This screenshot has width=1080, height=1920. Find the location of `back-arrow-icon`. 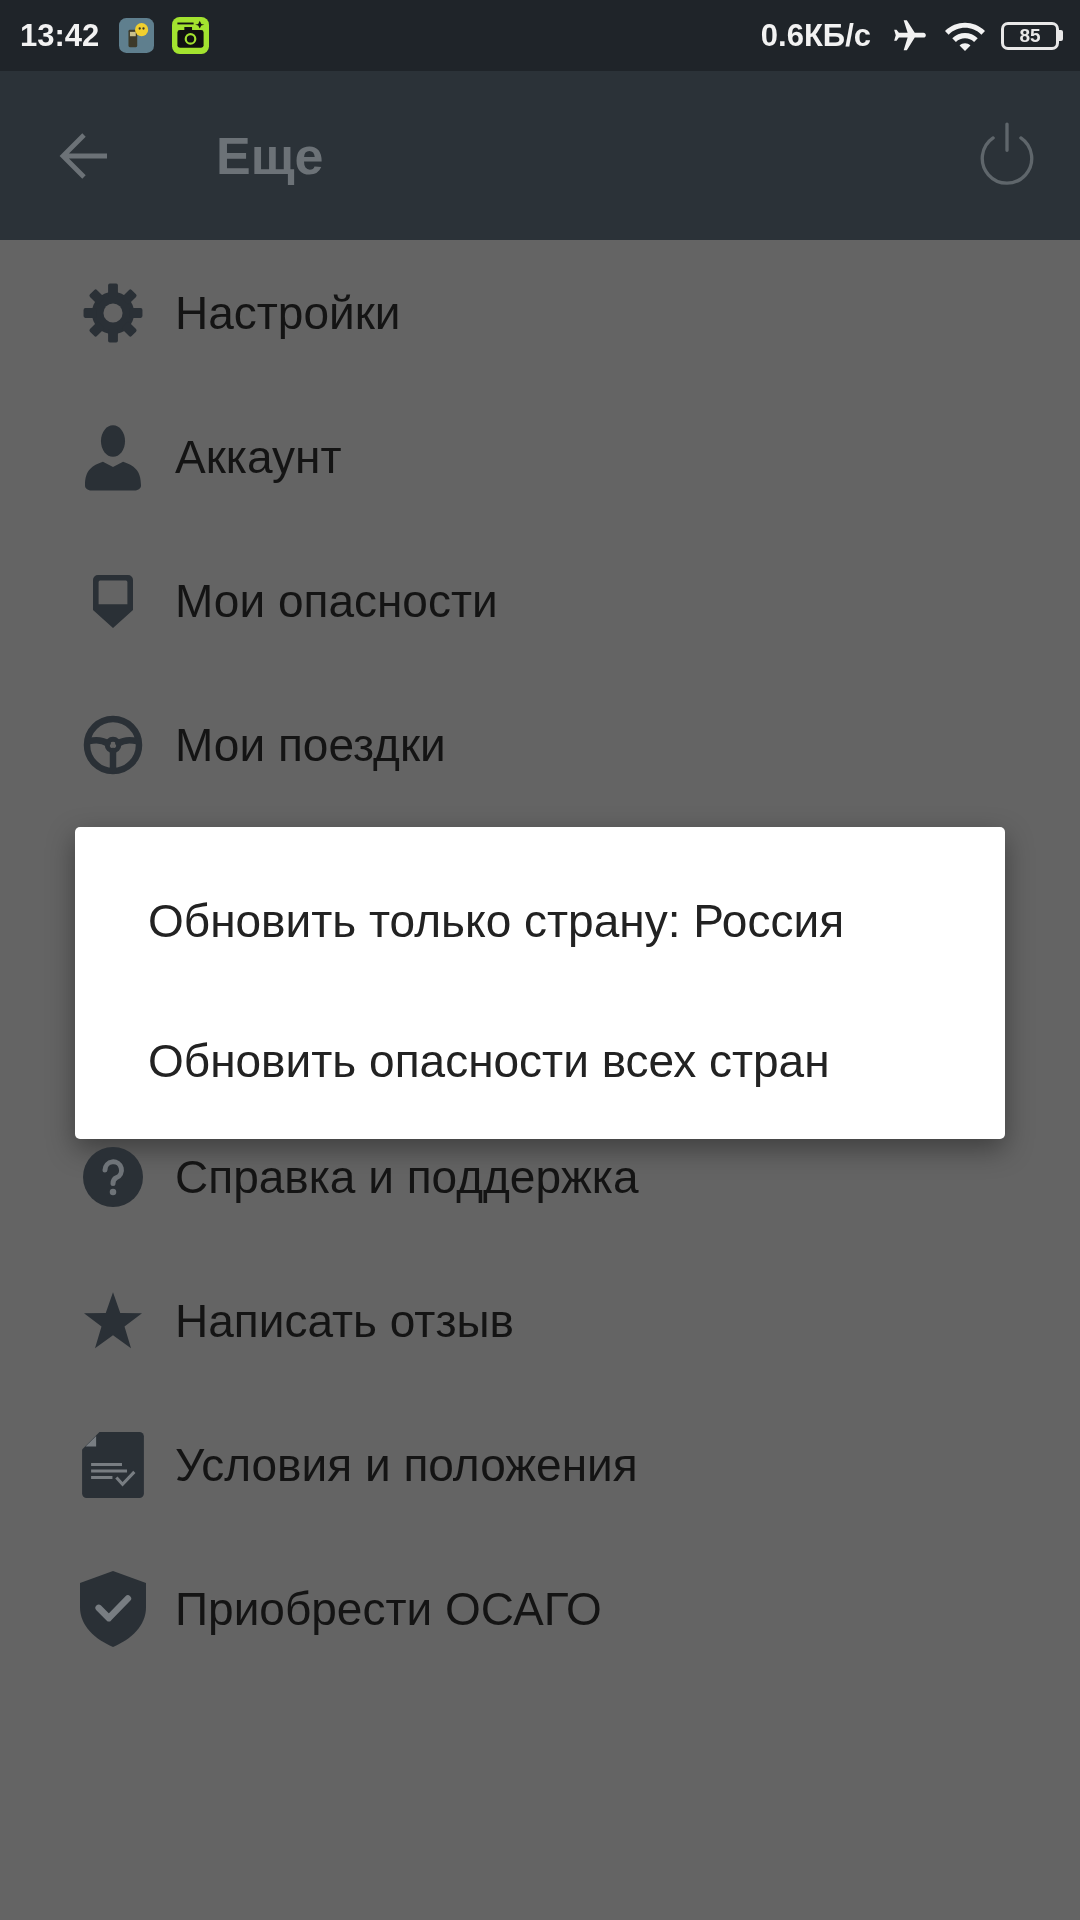

back-arrow-icon is located at coordinates (84, 155).